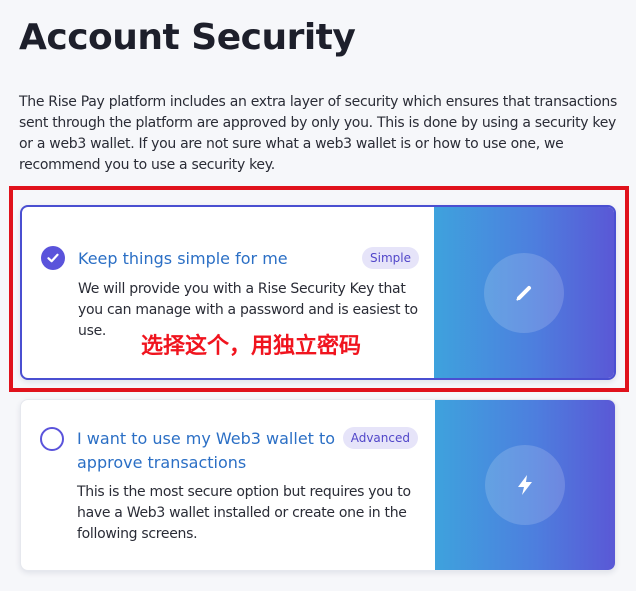 The height and width of the screenshot is (591, 636). I want to click on option-visual-panel, so click(525, 485).